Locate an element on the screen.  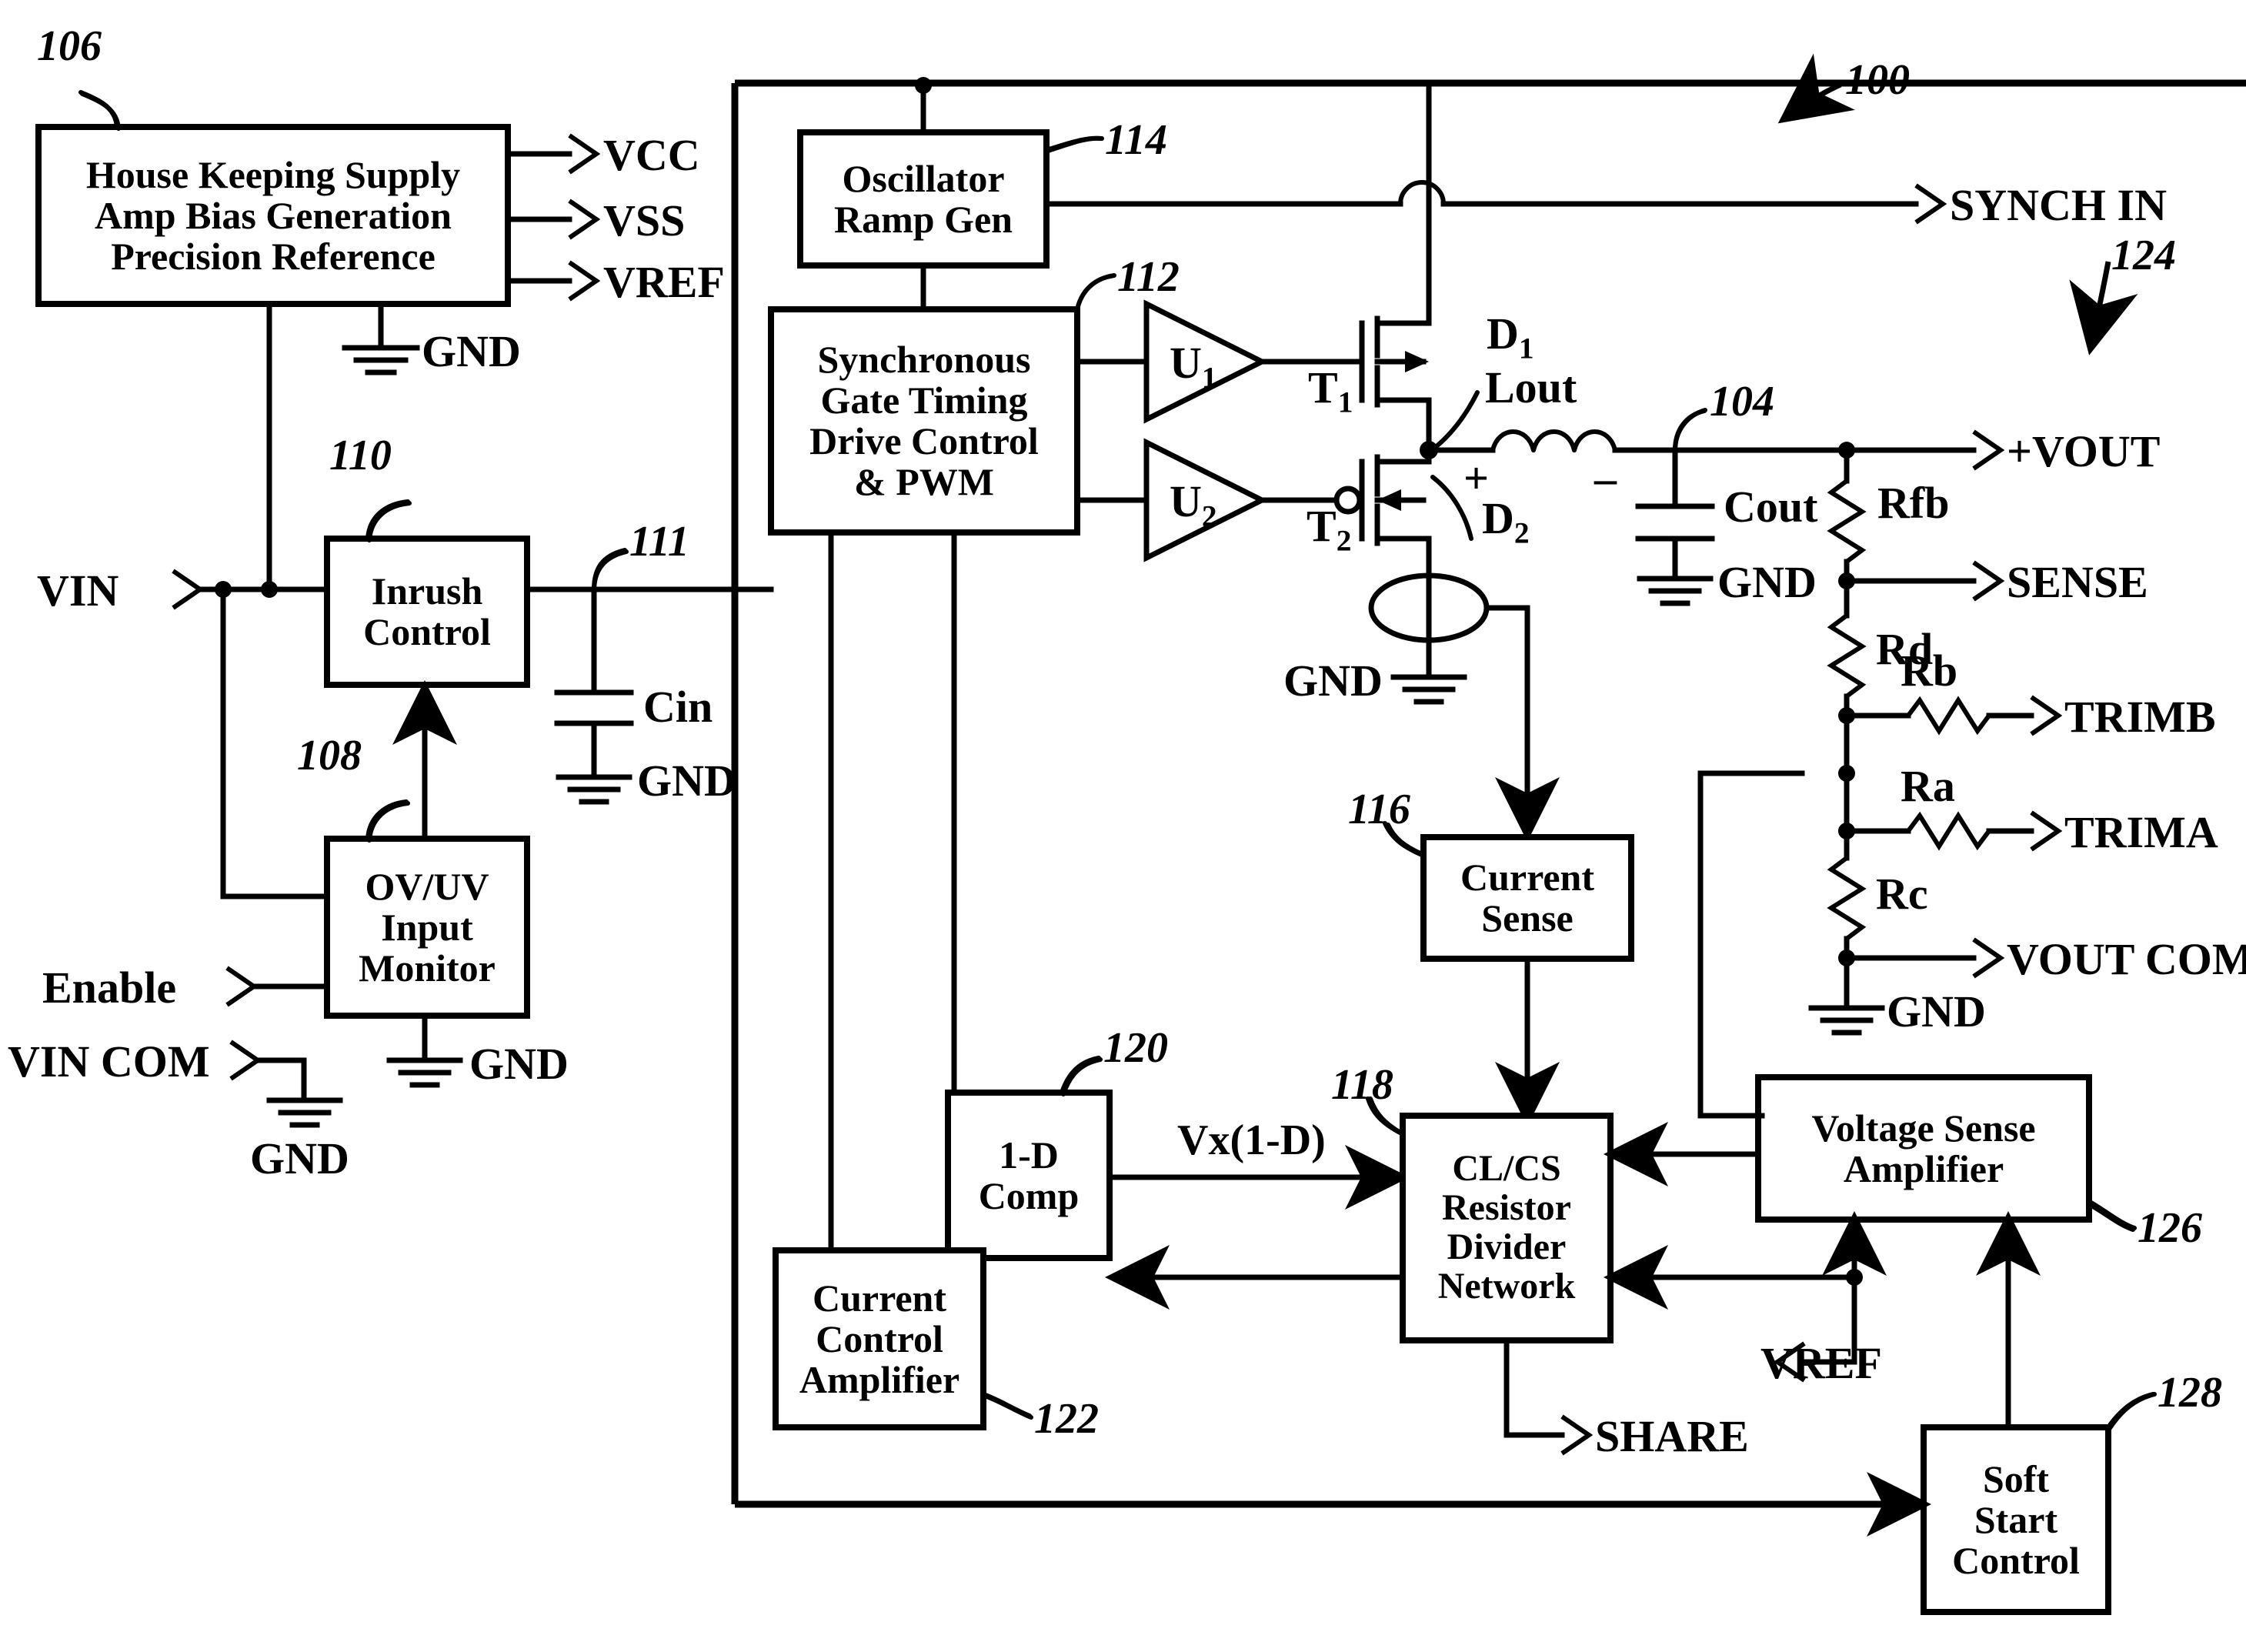
block-clcs-resistor-divider: CL/CS Resistor Divider Network is located at coordinates (1507, 1228).